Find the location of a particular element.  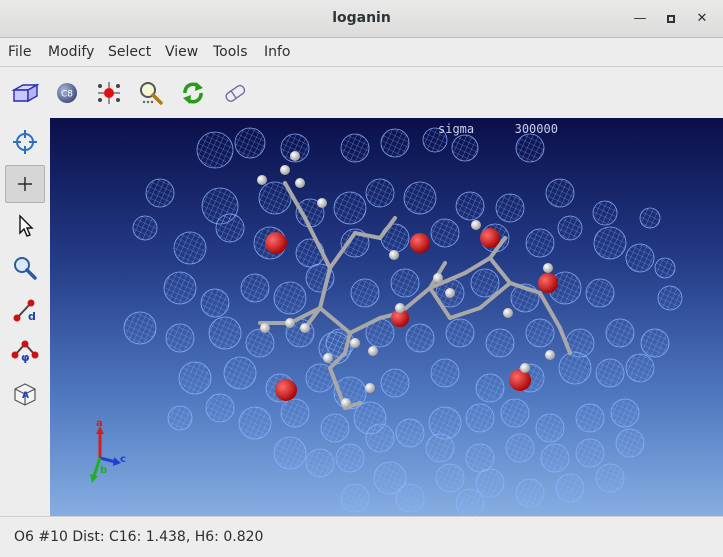

svg-text: A is located at coordinates (25, 396).